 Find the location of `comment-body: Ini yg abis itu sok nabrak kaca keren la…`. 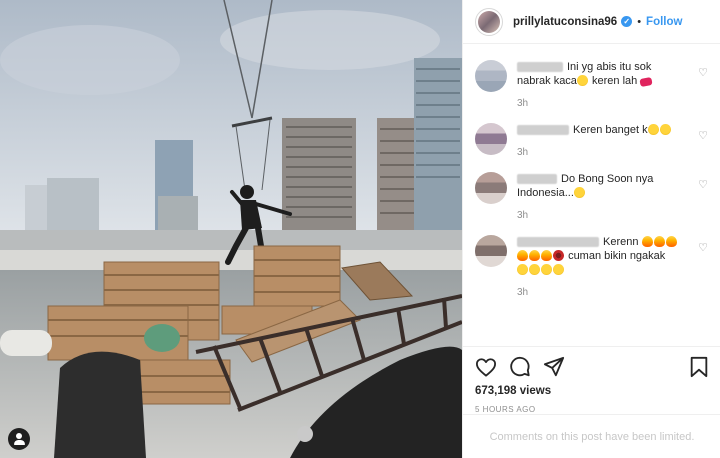

comment-body: Ini yg abis itu sok nabrak kaca keren la… is located at coordinates (603, 84).